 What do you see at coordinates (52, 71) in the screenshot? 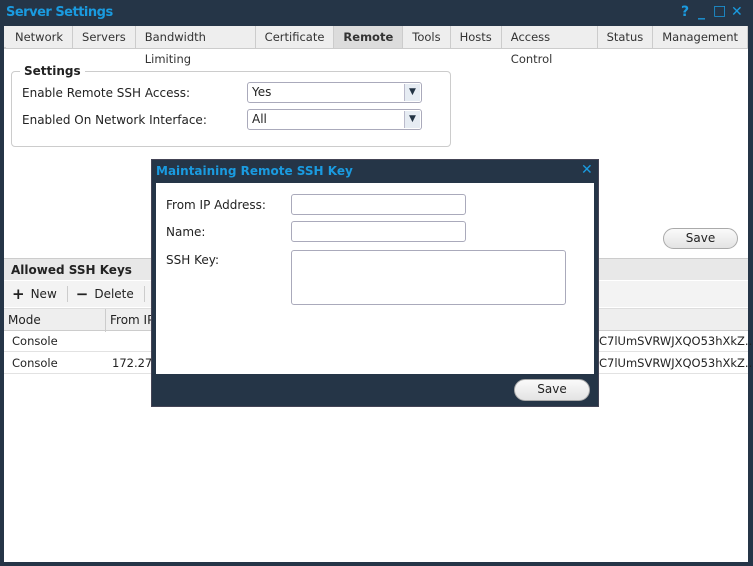
I see `settings-legend: Settings` at bounding box center [52, 71].